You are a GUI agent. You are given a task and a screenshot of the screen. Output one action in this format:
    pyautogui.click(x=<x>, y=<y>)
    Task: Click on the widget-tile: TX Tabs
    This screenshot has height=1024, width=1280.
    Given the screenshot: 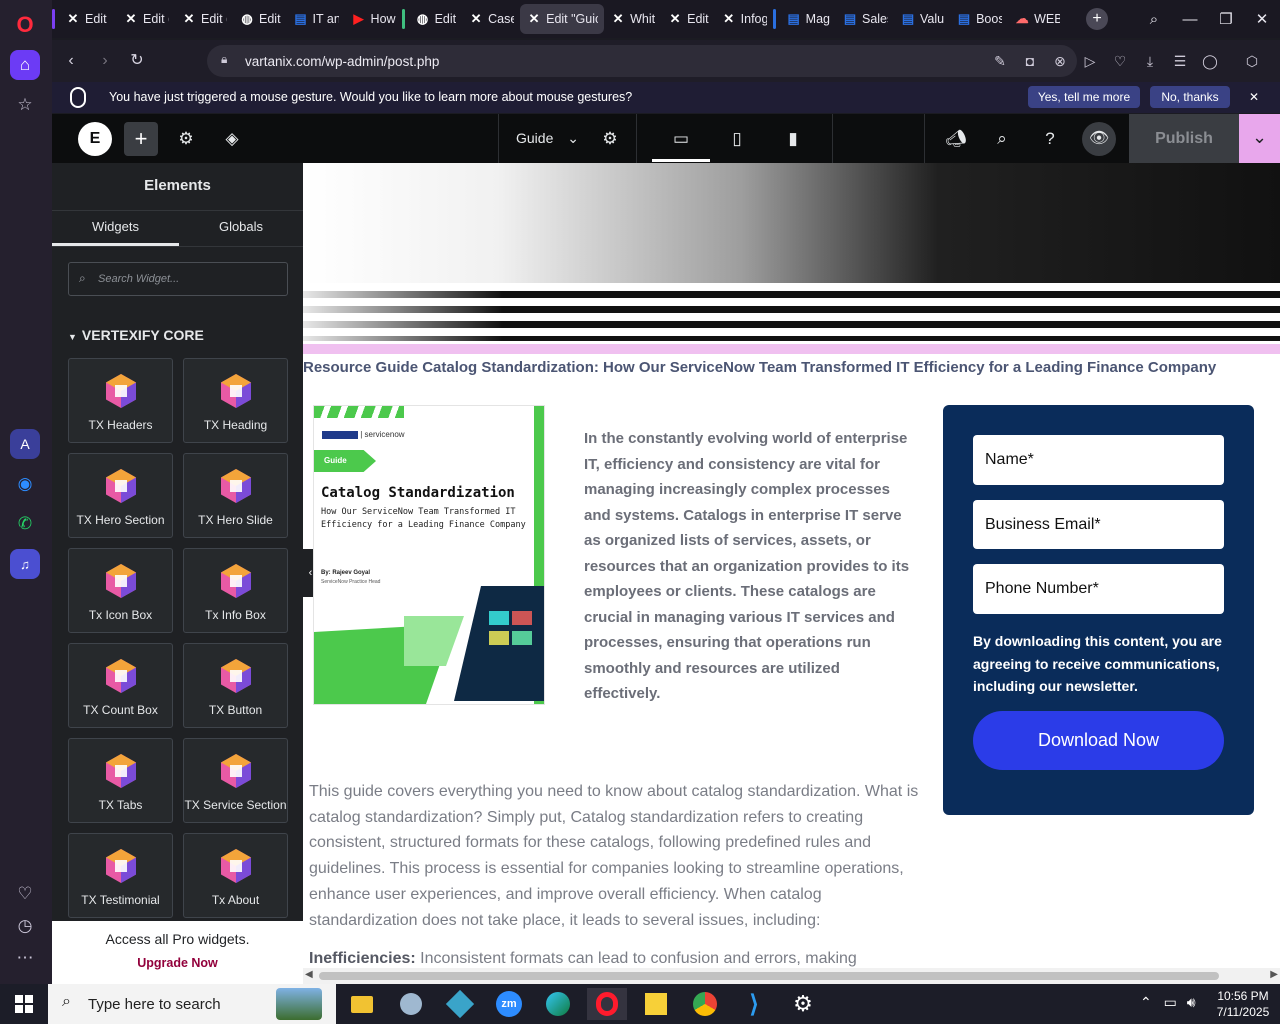 What is the action you would take?
    pyautogui.click(x=120, y=780)
    